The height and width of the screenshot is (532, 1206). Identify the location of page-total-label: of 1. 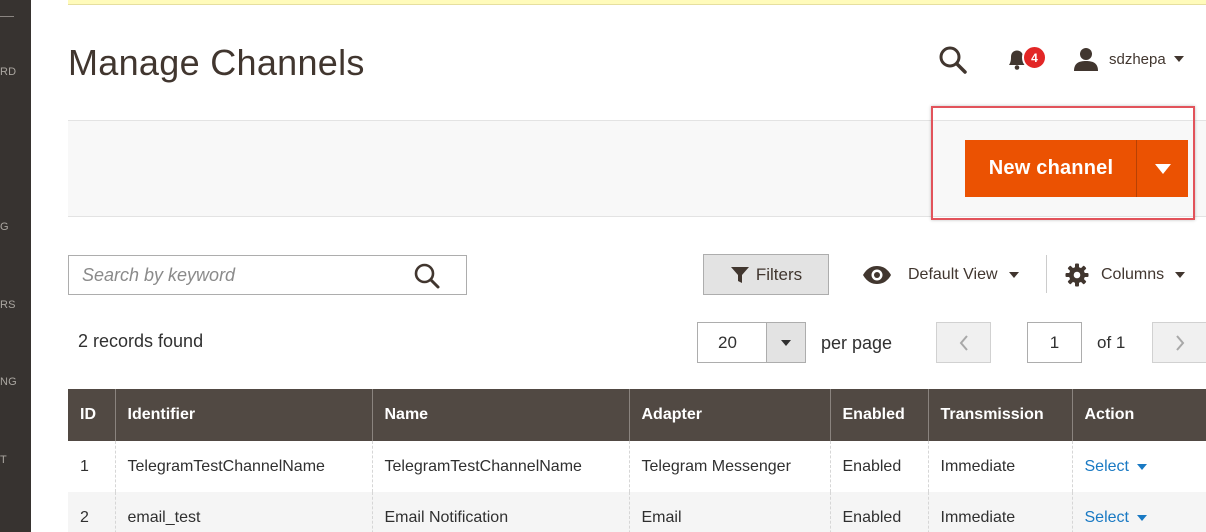
(1111, 342).